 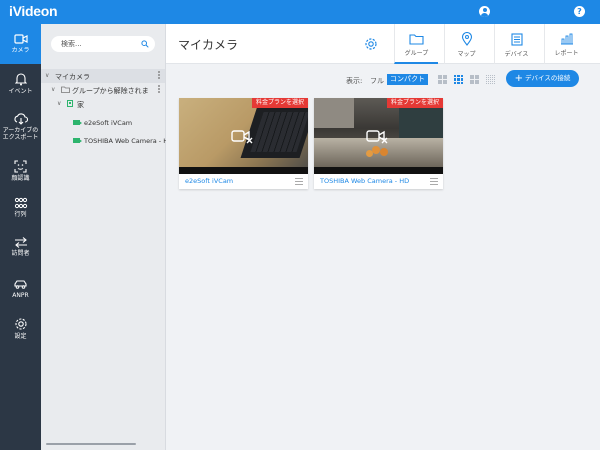 What do you see at coordinates (80, 105) in the screenshot?
I see `tree-label-home: 家` at bounding box center [80, 105].